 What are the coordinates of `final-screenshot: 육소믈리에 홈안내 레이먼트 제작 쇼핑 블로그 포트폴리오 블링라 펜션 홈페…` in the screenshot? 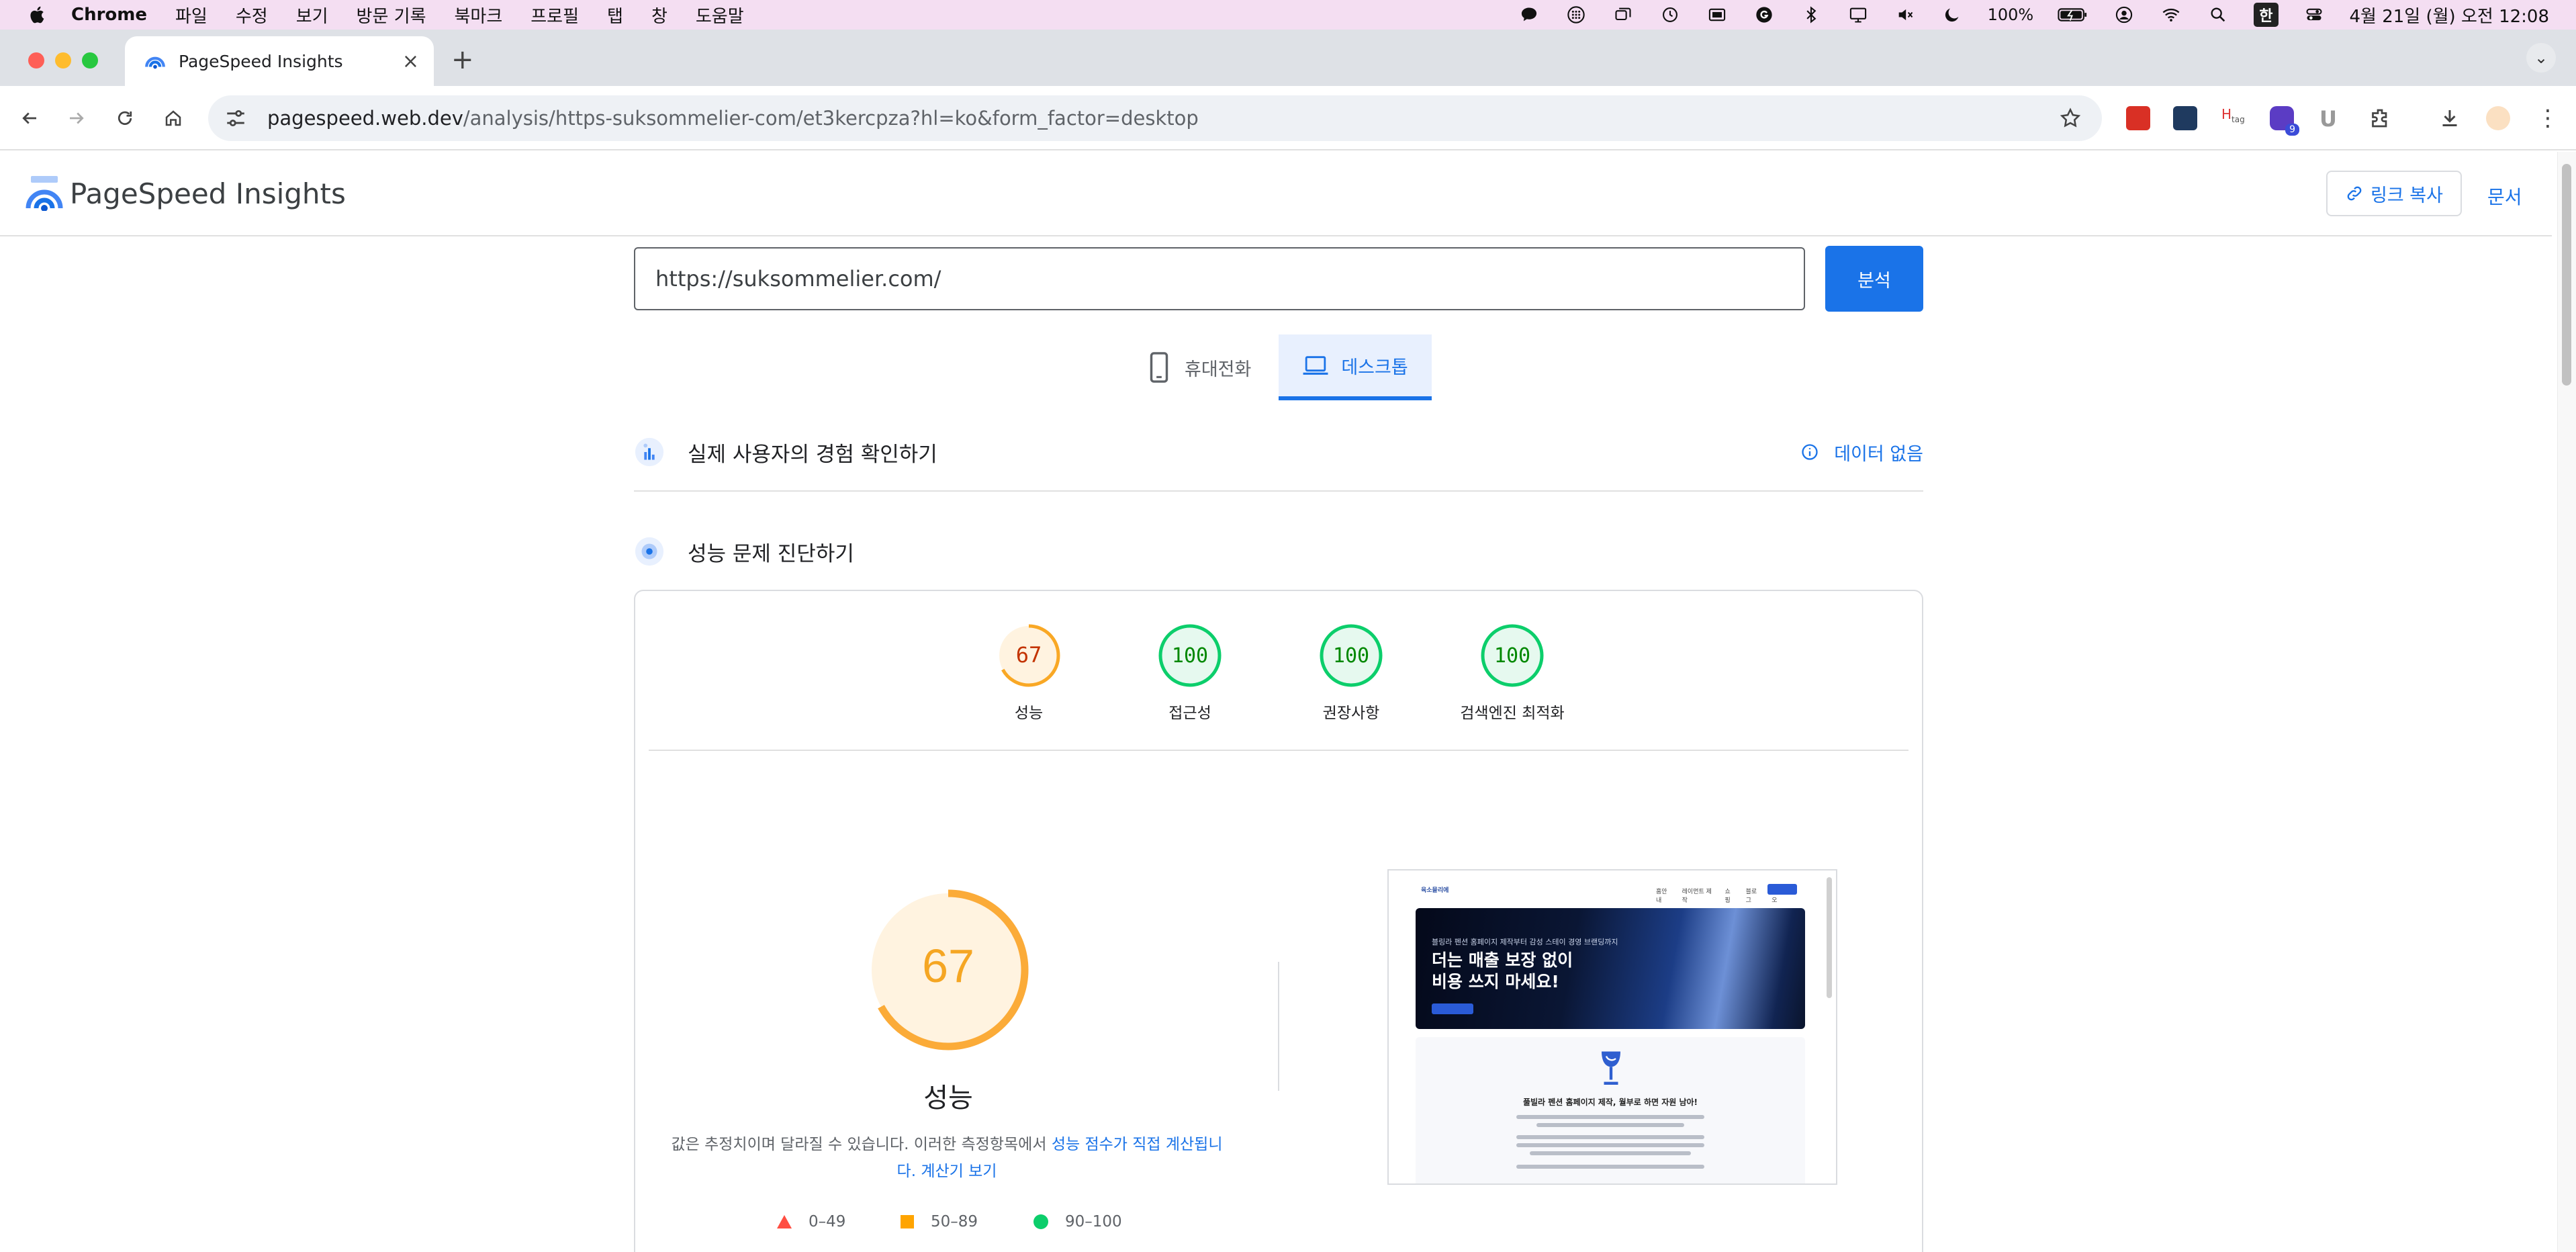 It's located at (1612, 1027).